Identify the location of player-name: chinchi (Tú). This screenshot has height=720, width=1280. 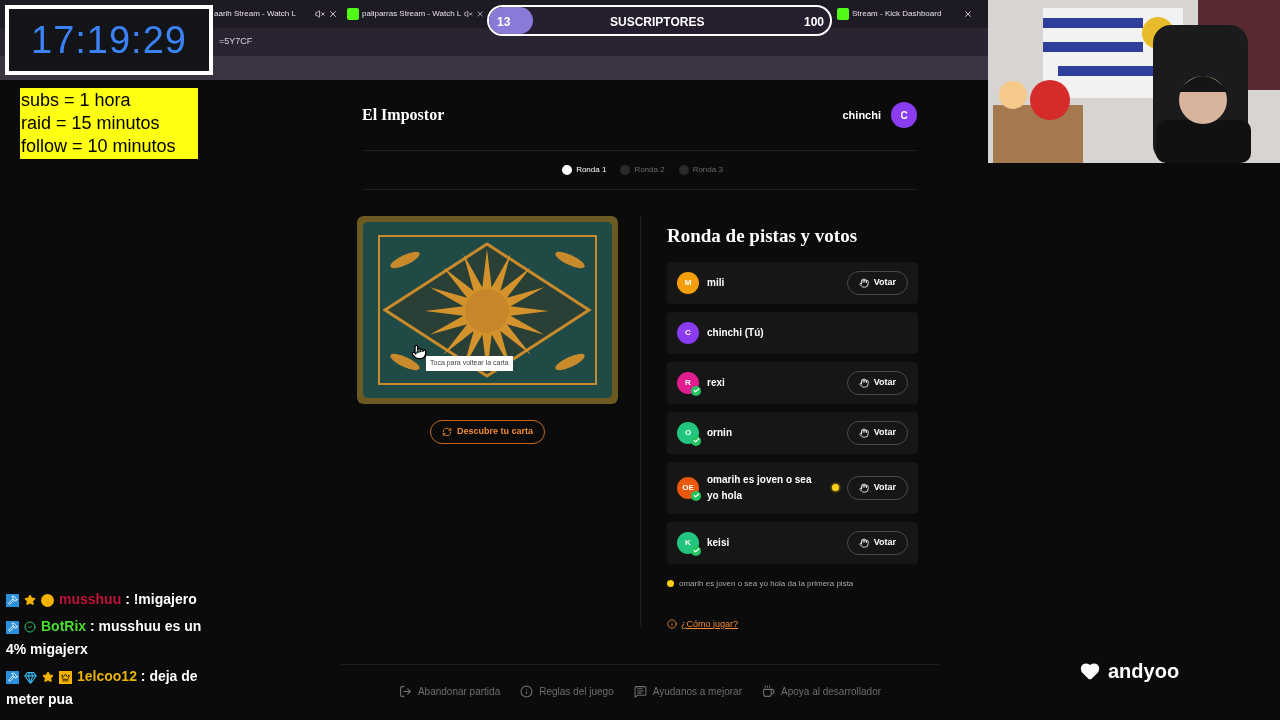
(736, 332).